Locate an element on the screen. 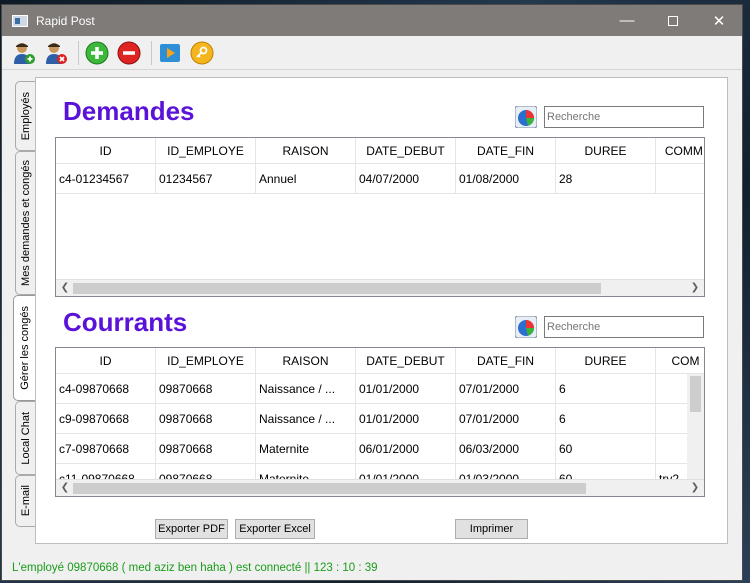  key-button is located at coordinates (202, 53).